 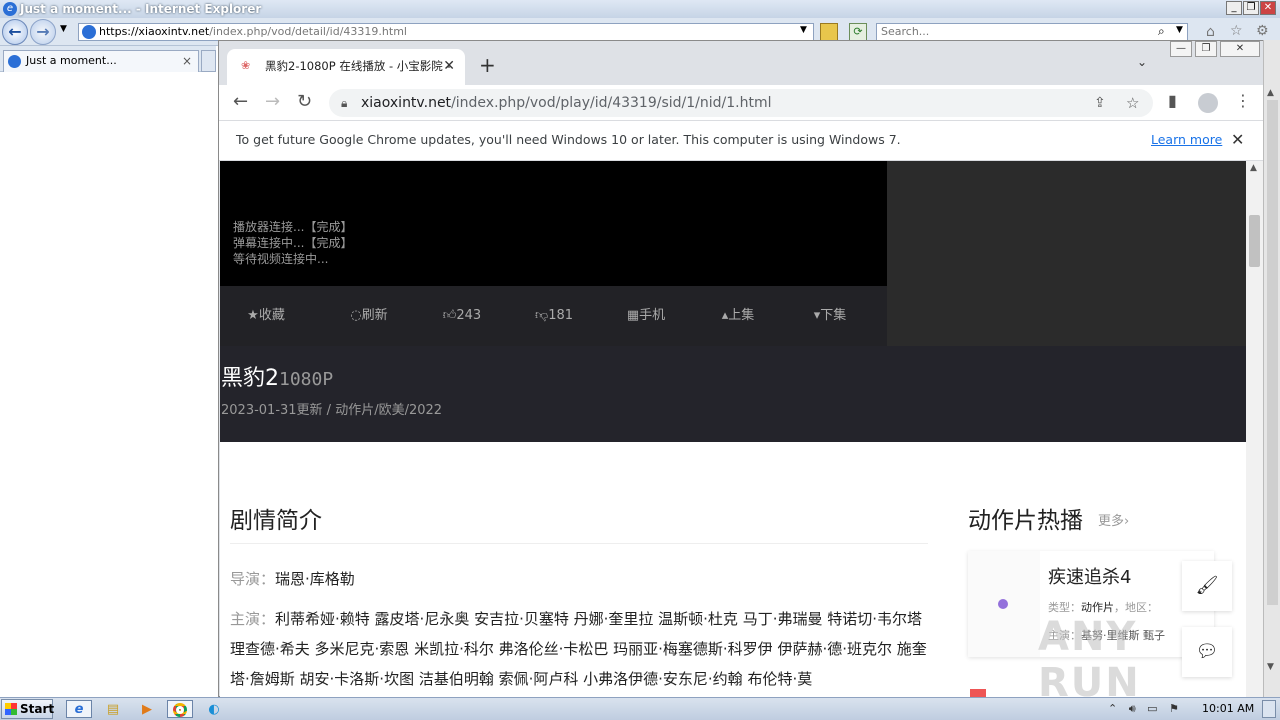 I want to click on cast-label: 主演：, so click(x=253, y=619).